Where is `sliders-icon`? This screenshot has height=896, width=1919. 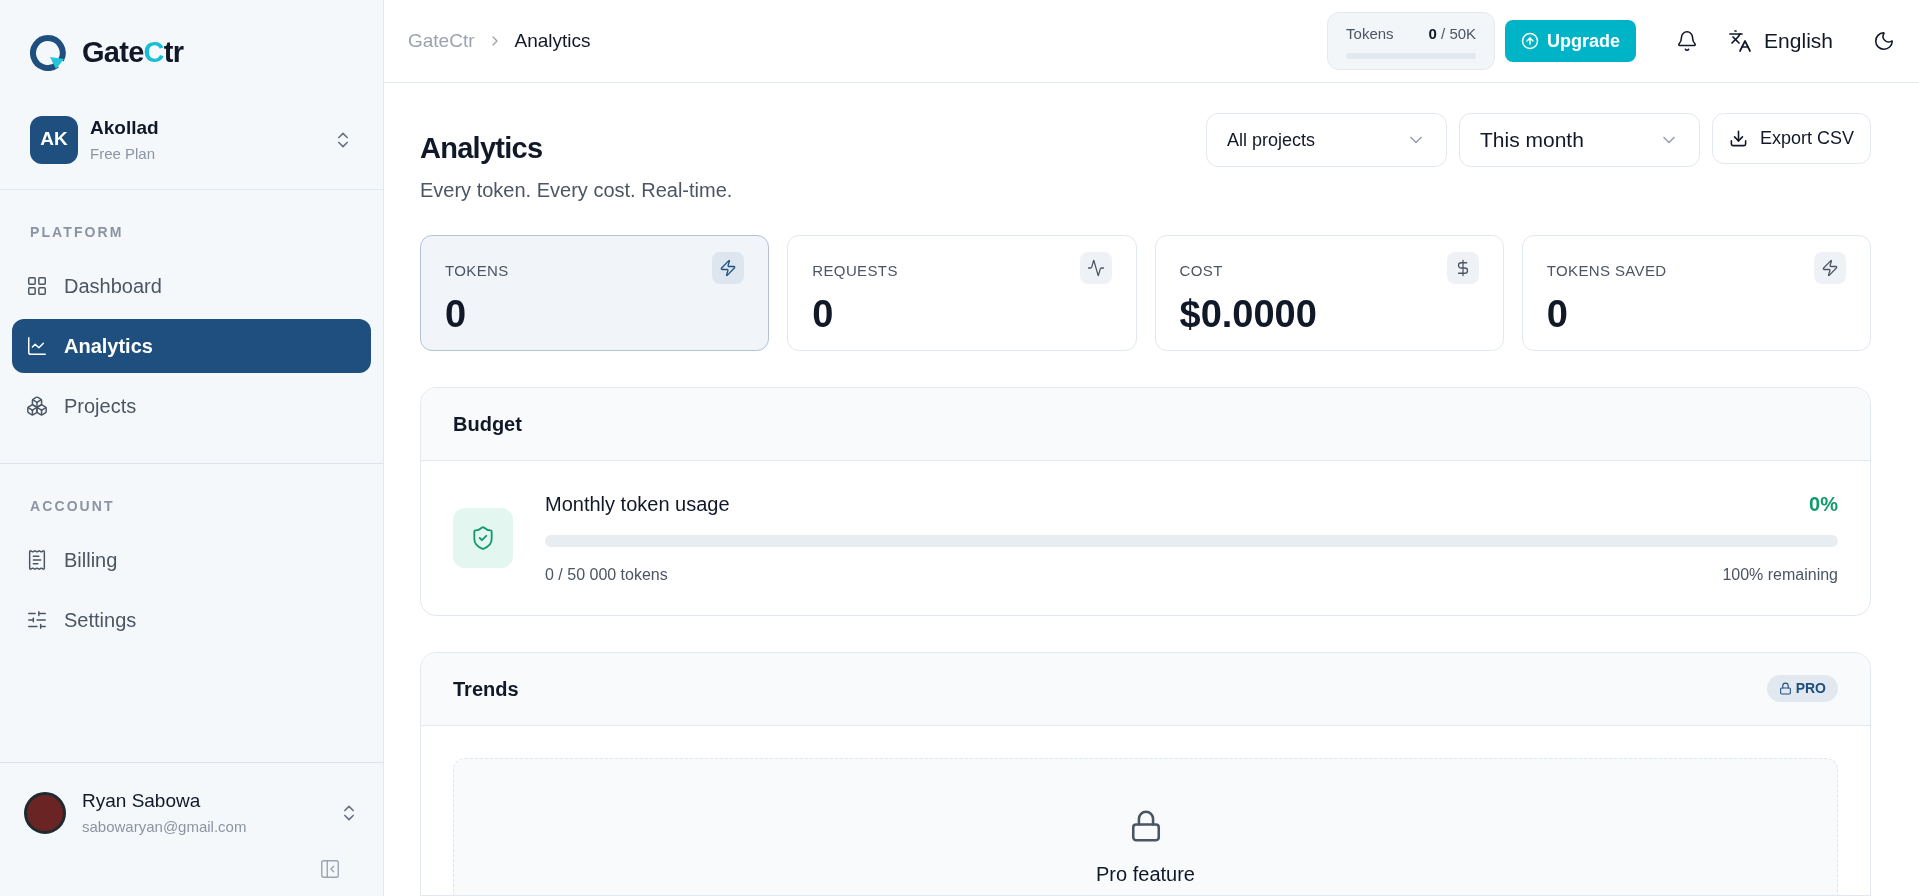 sliders-icon is located at coordinates (37, 620).